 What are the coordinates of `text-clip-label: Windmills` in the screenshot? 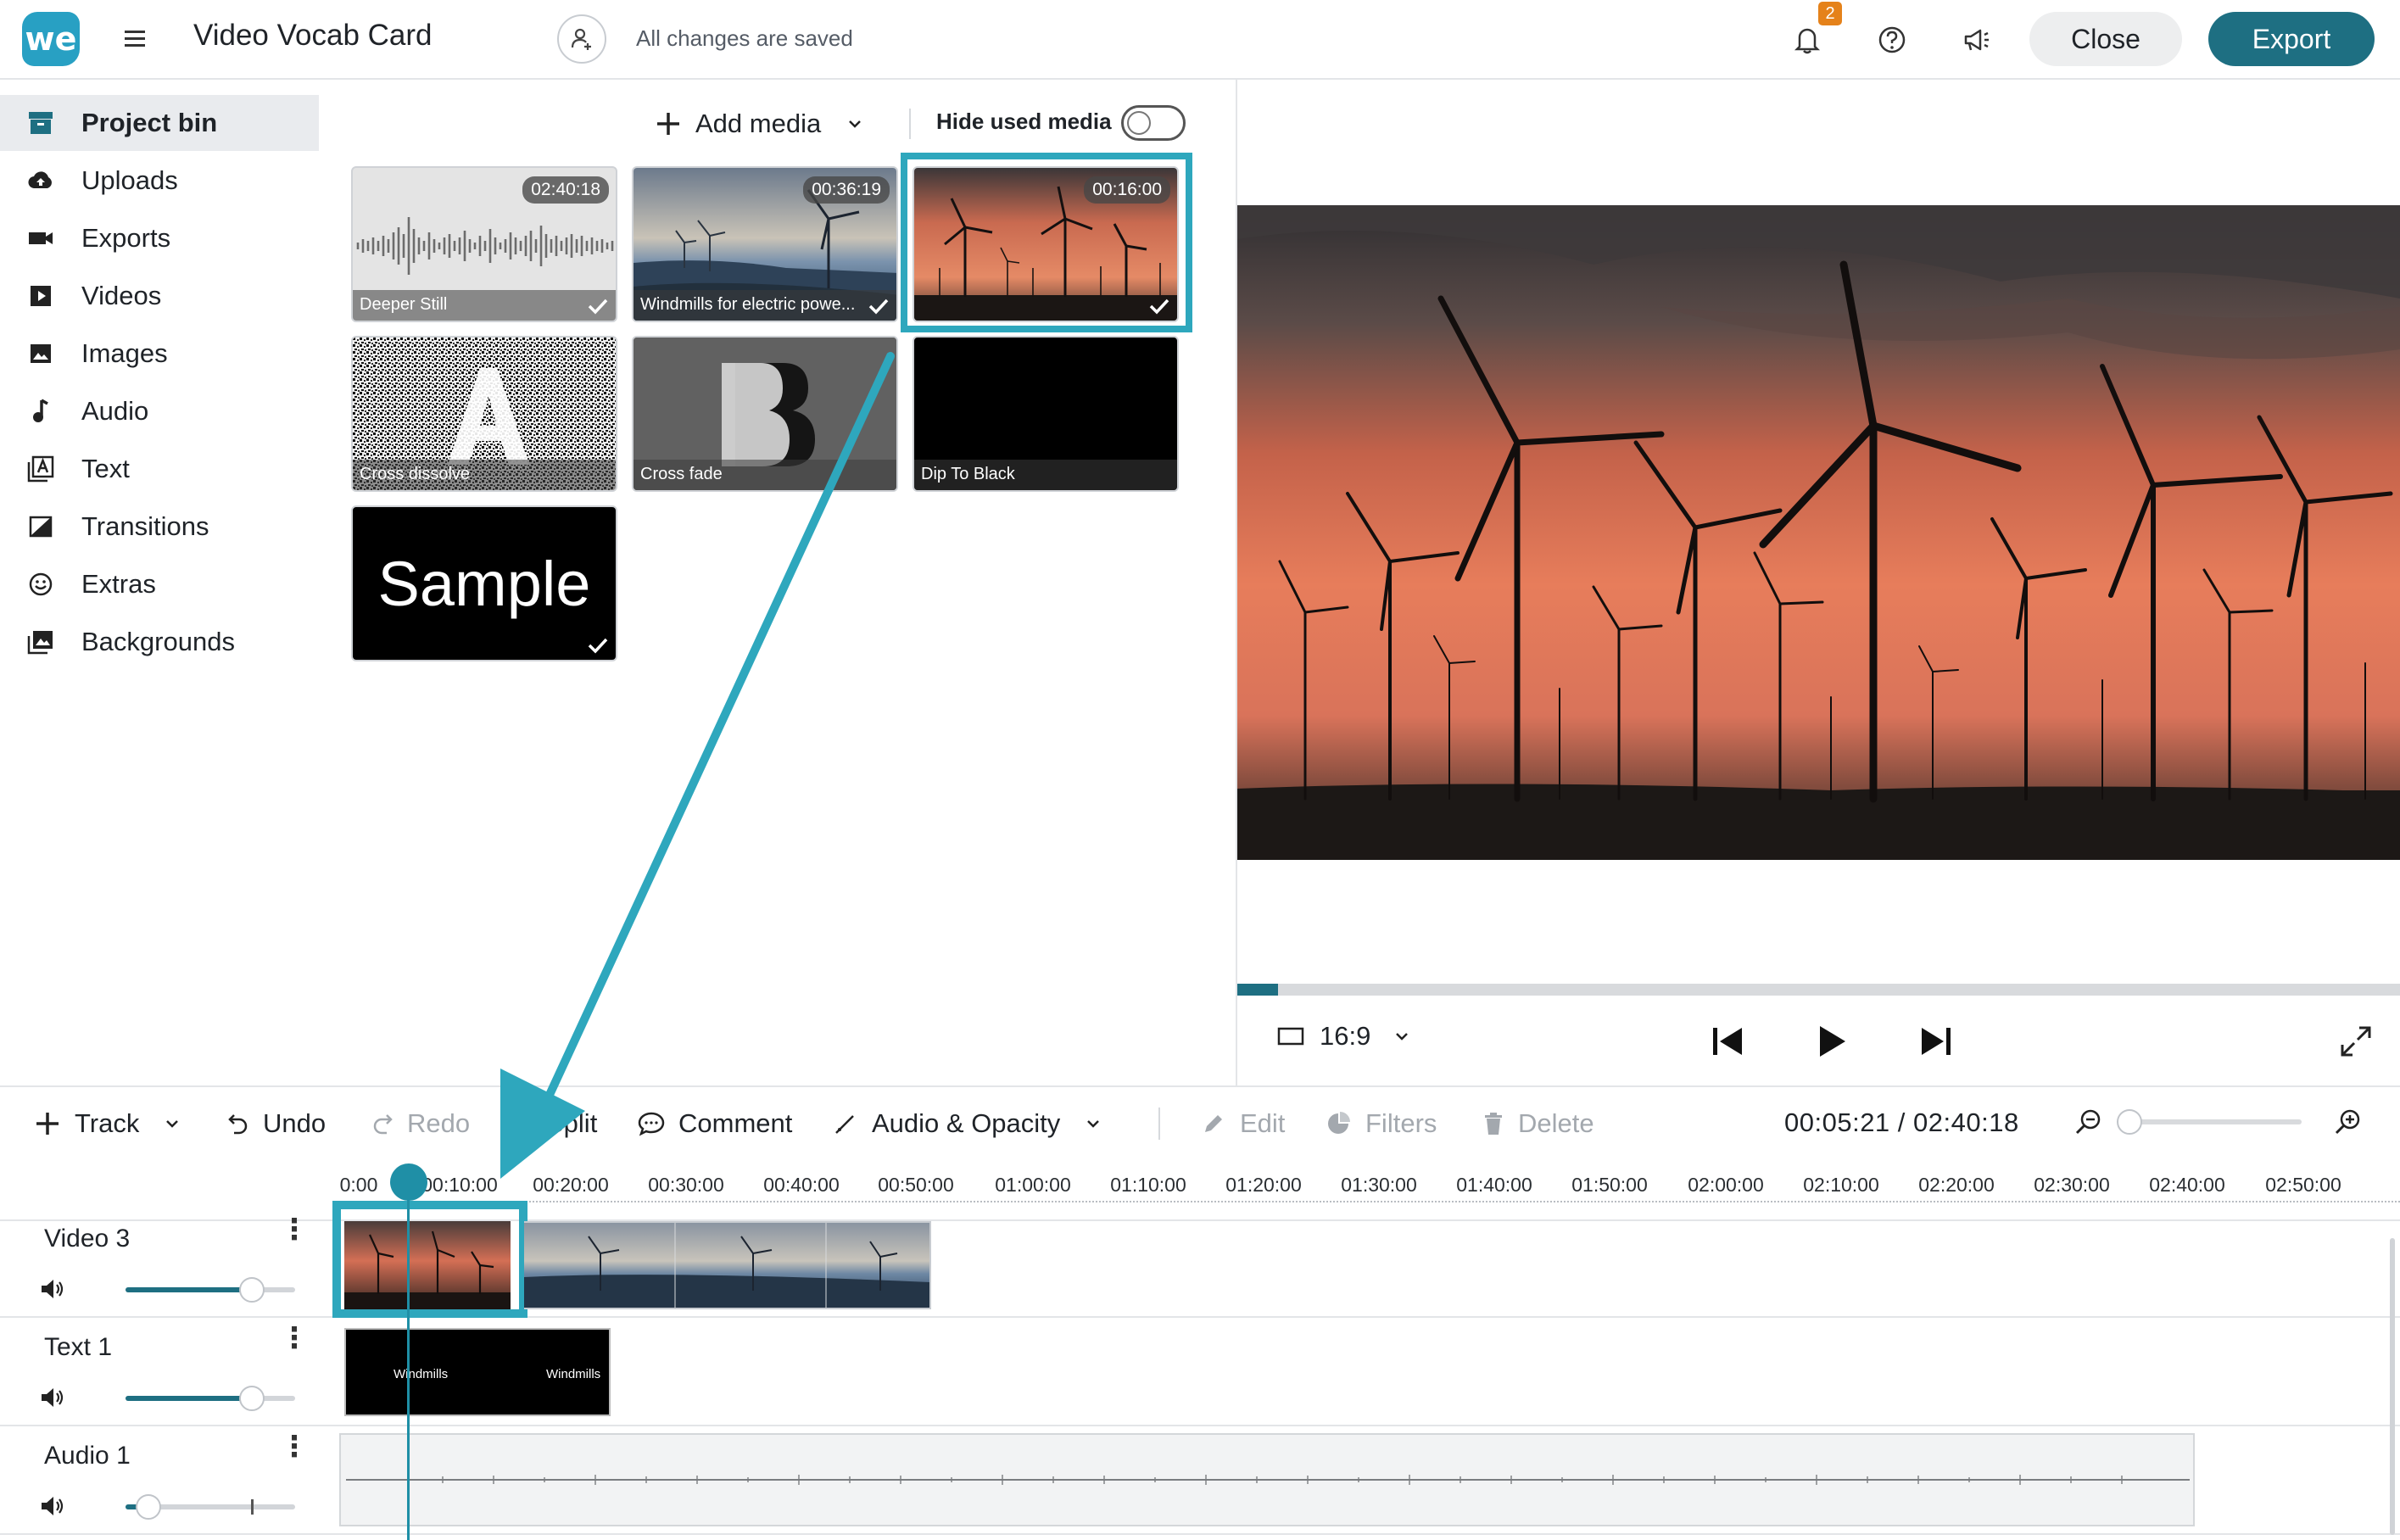 It's located at (573, 1374).